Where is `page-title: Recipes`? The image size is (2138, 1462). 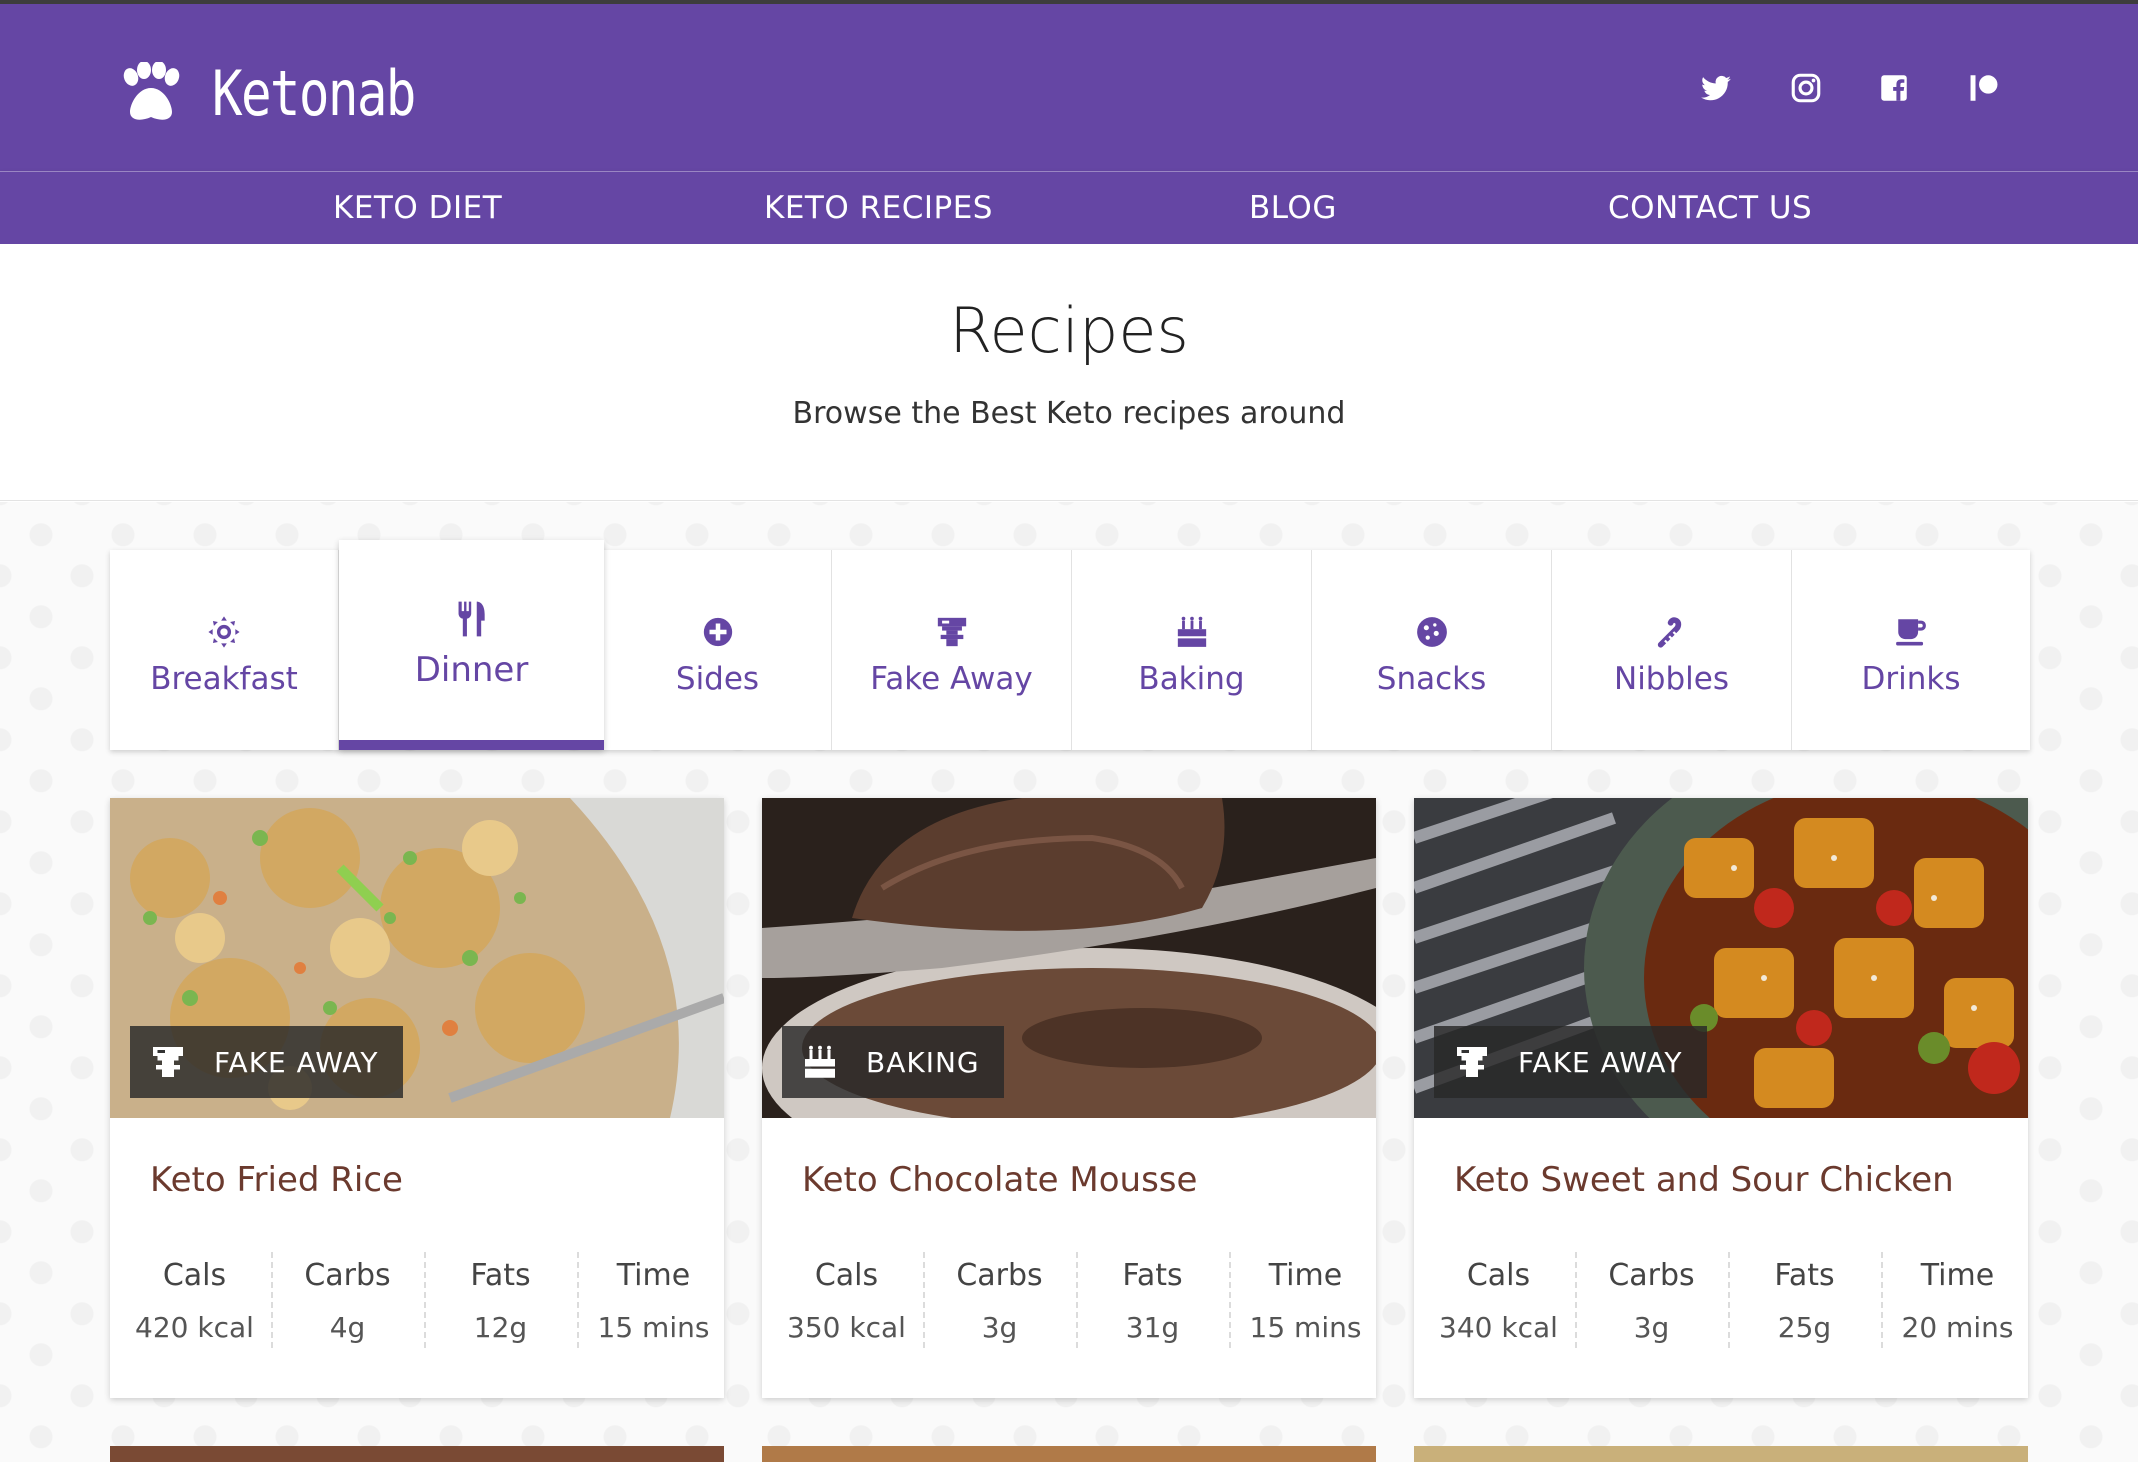
page-title: Recipes is located at coordinates (1069, 330).